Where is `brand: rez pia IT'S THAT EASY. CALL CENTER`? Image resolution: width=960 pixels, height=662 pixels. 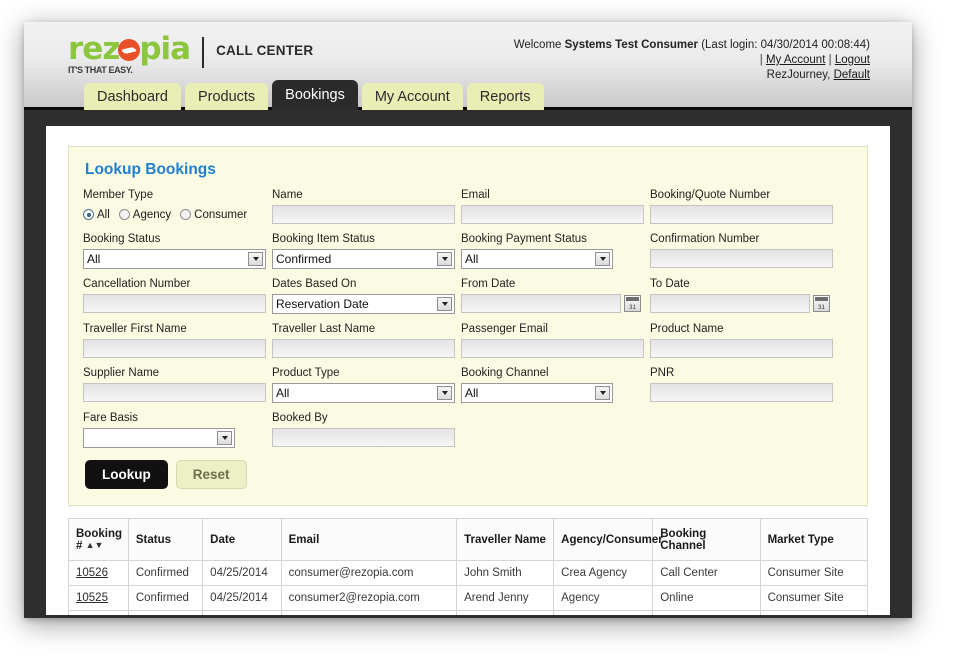 brand: rez pia IT'S THAT EASY. CALL CENTER is located at coordinates (191, 55).